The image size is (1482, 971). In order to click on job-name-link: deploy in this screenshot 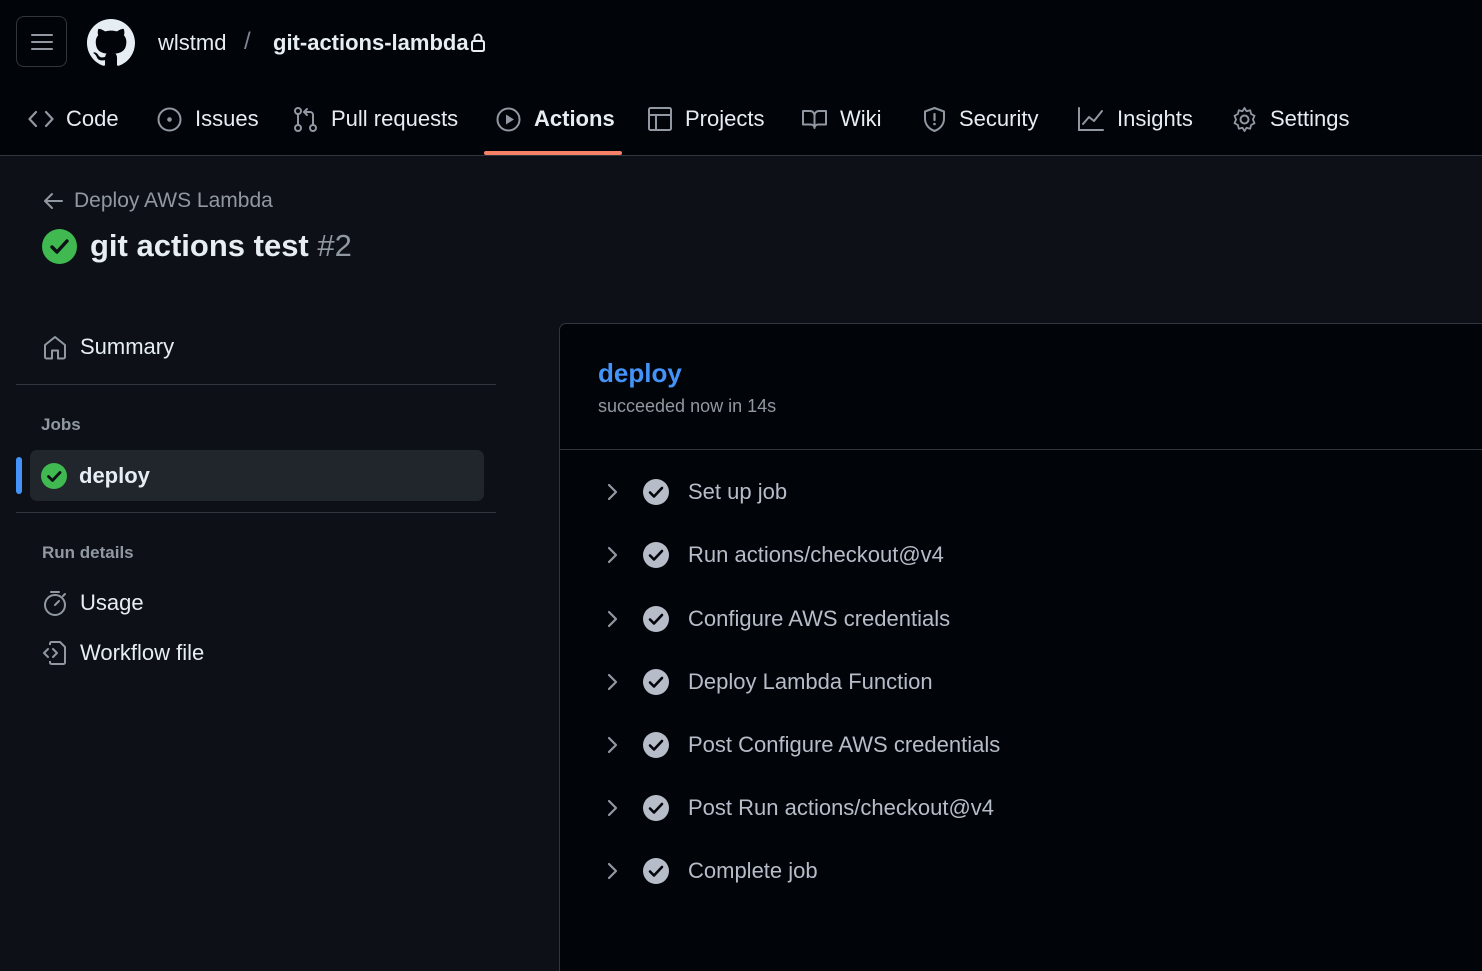, I will do `click(640, 373)`.